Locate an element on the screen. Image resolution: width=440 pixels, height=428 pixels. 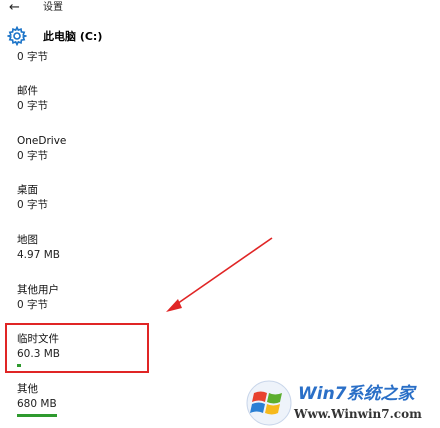
watermark-url: Www.Winwin7.com is located at coordinates (358, 414).